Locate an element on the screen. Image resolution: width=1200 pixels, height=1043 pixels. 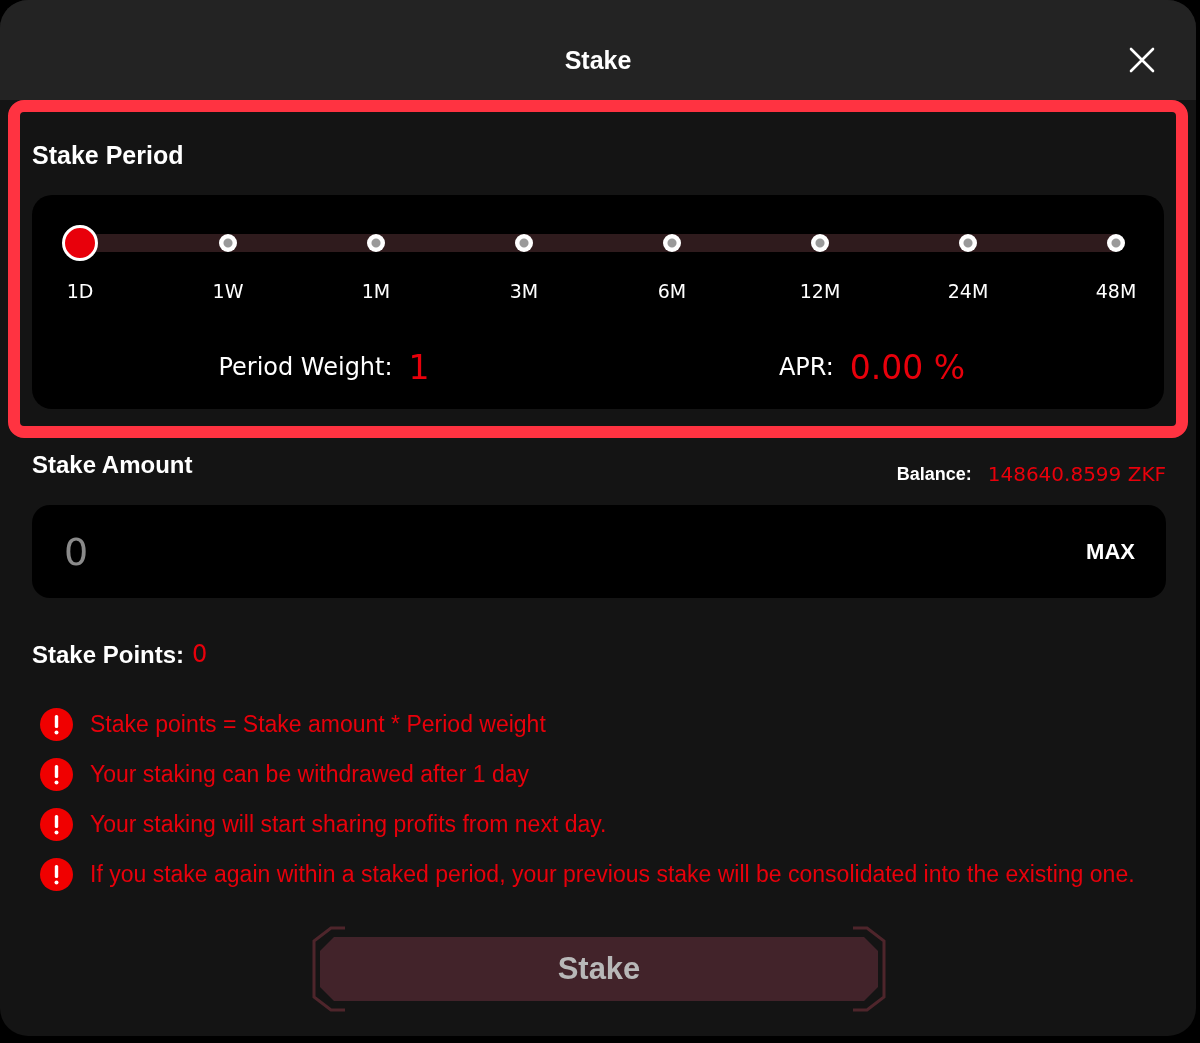
period-option: 24M is located at coordinates (968, 264).